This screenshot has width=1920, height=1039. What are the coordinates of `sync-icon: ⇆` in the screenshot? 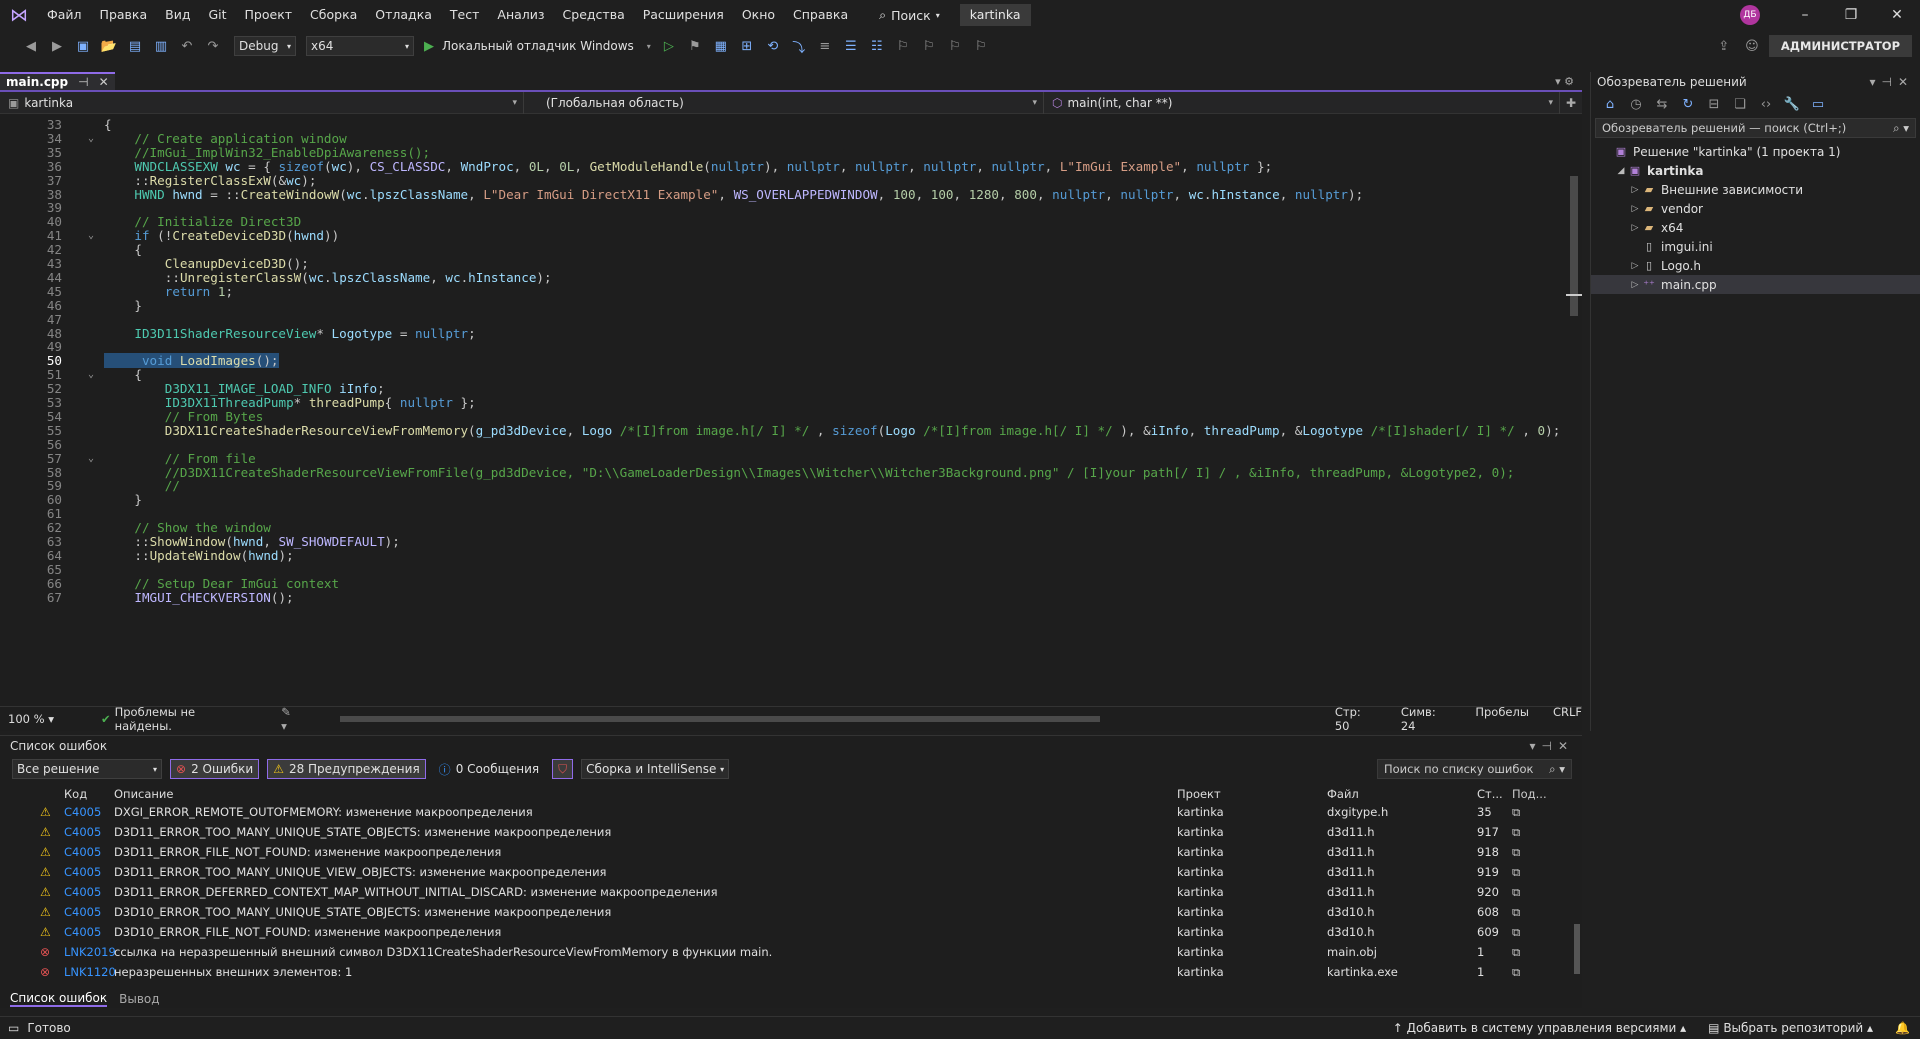 It's located at (1662, 104).